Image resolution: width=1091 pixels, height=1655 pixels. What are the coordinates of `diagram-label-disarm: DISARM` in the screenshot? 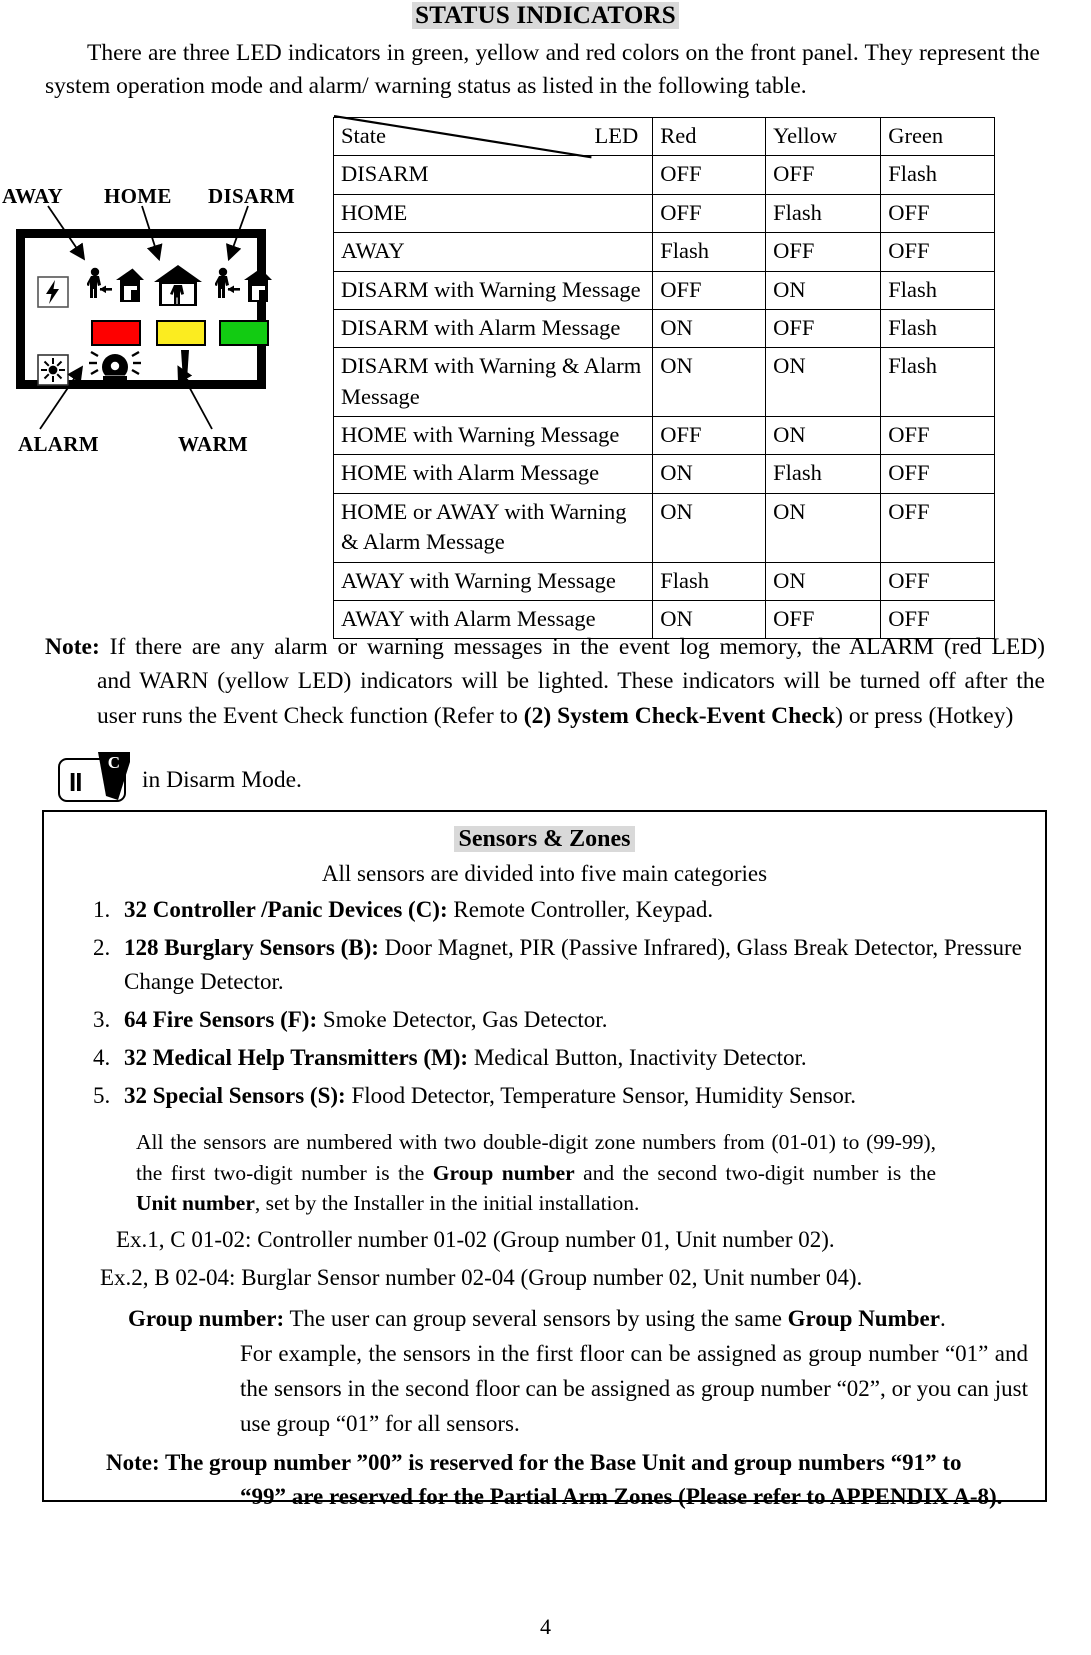 It's located at (251, 196).